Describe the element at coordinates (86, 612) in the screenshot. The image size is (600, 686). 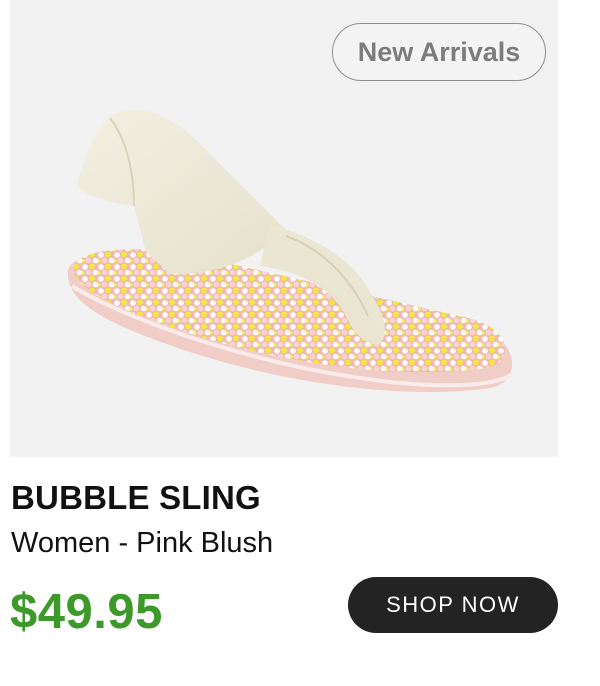
I see `product-price: $49.95` at that location.